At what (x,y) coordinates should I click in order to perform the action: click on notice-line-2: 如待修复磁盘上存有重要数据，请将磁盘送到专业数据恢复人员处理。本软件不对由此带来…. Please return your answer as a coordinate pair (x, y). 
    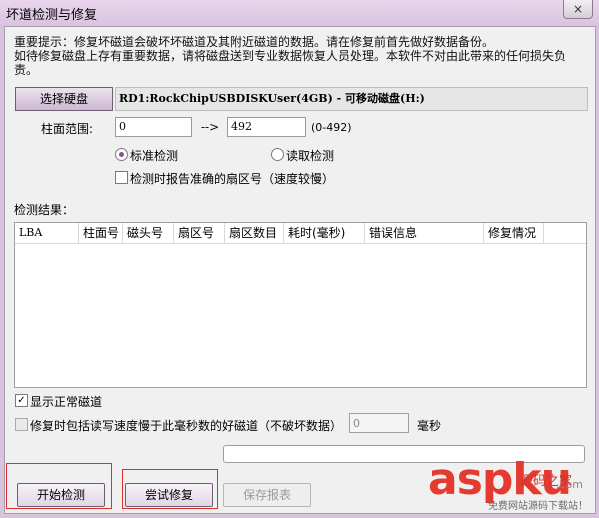
    Looking at the image, I should click on (290, 63).